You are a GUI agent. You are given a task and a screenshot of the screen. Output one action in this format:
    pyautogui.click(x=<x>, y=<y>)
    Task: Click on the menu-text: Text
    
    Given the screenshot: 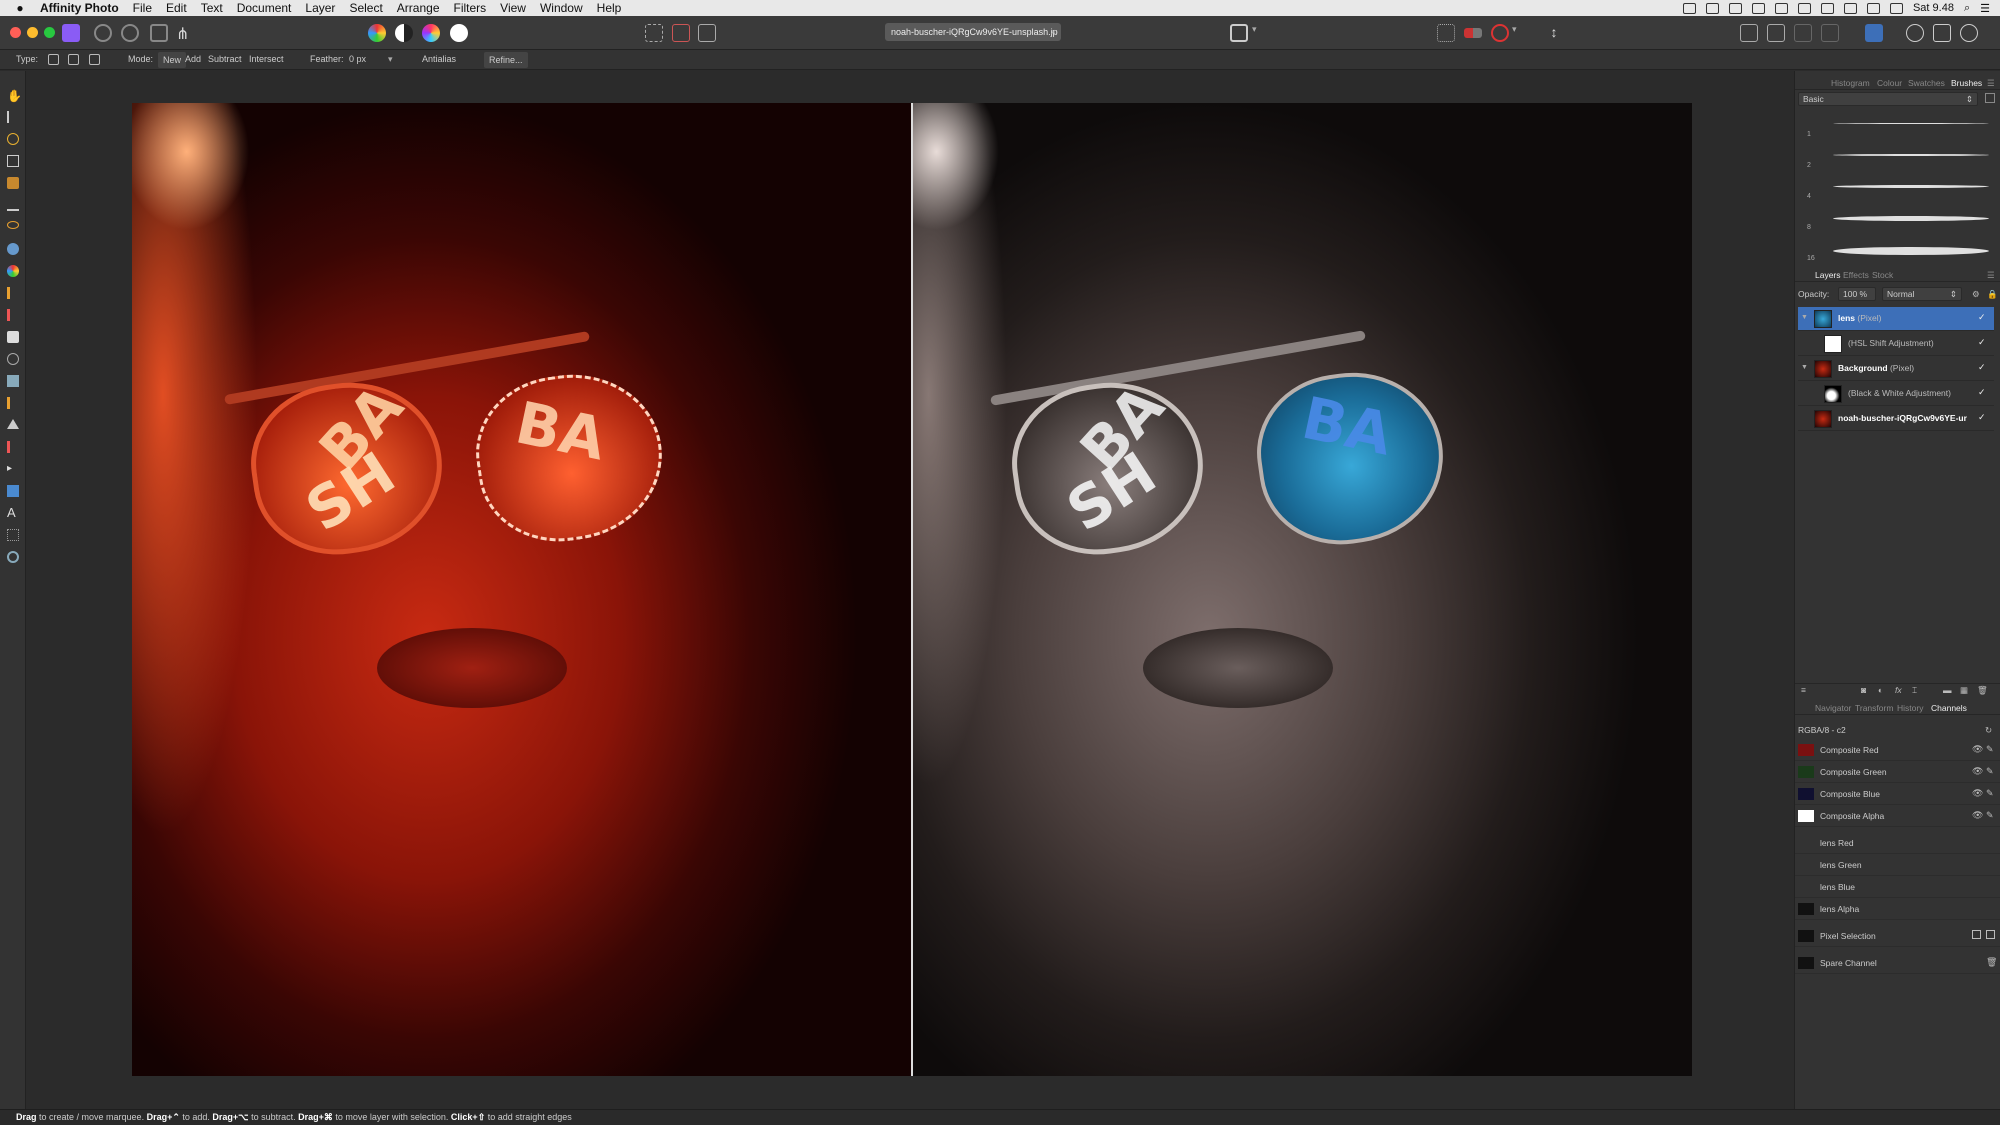 What is the action you would take?
    pyautogui.click(x=212, y=8)
    